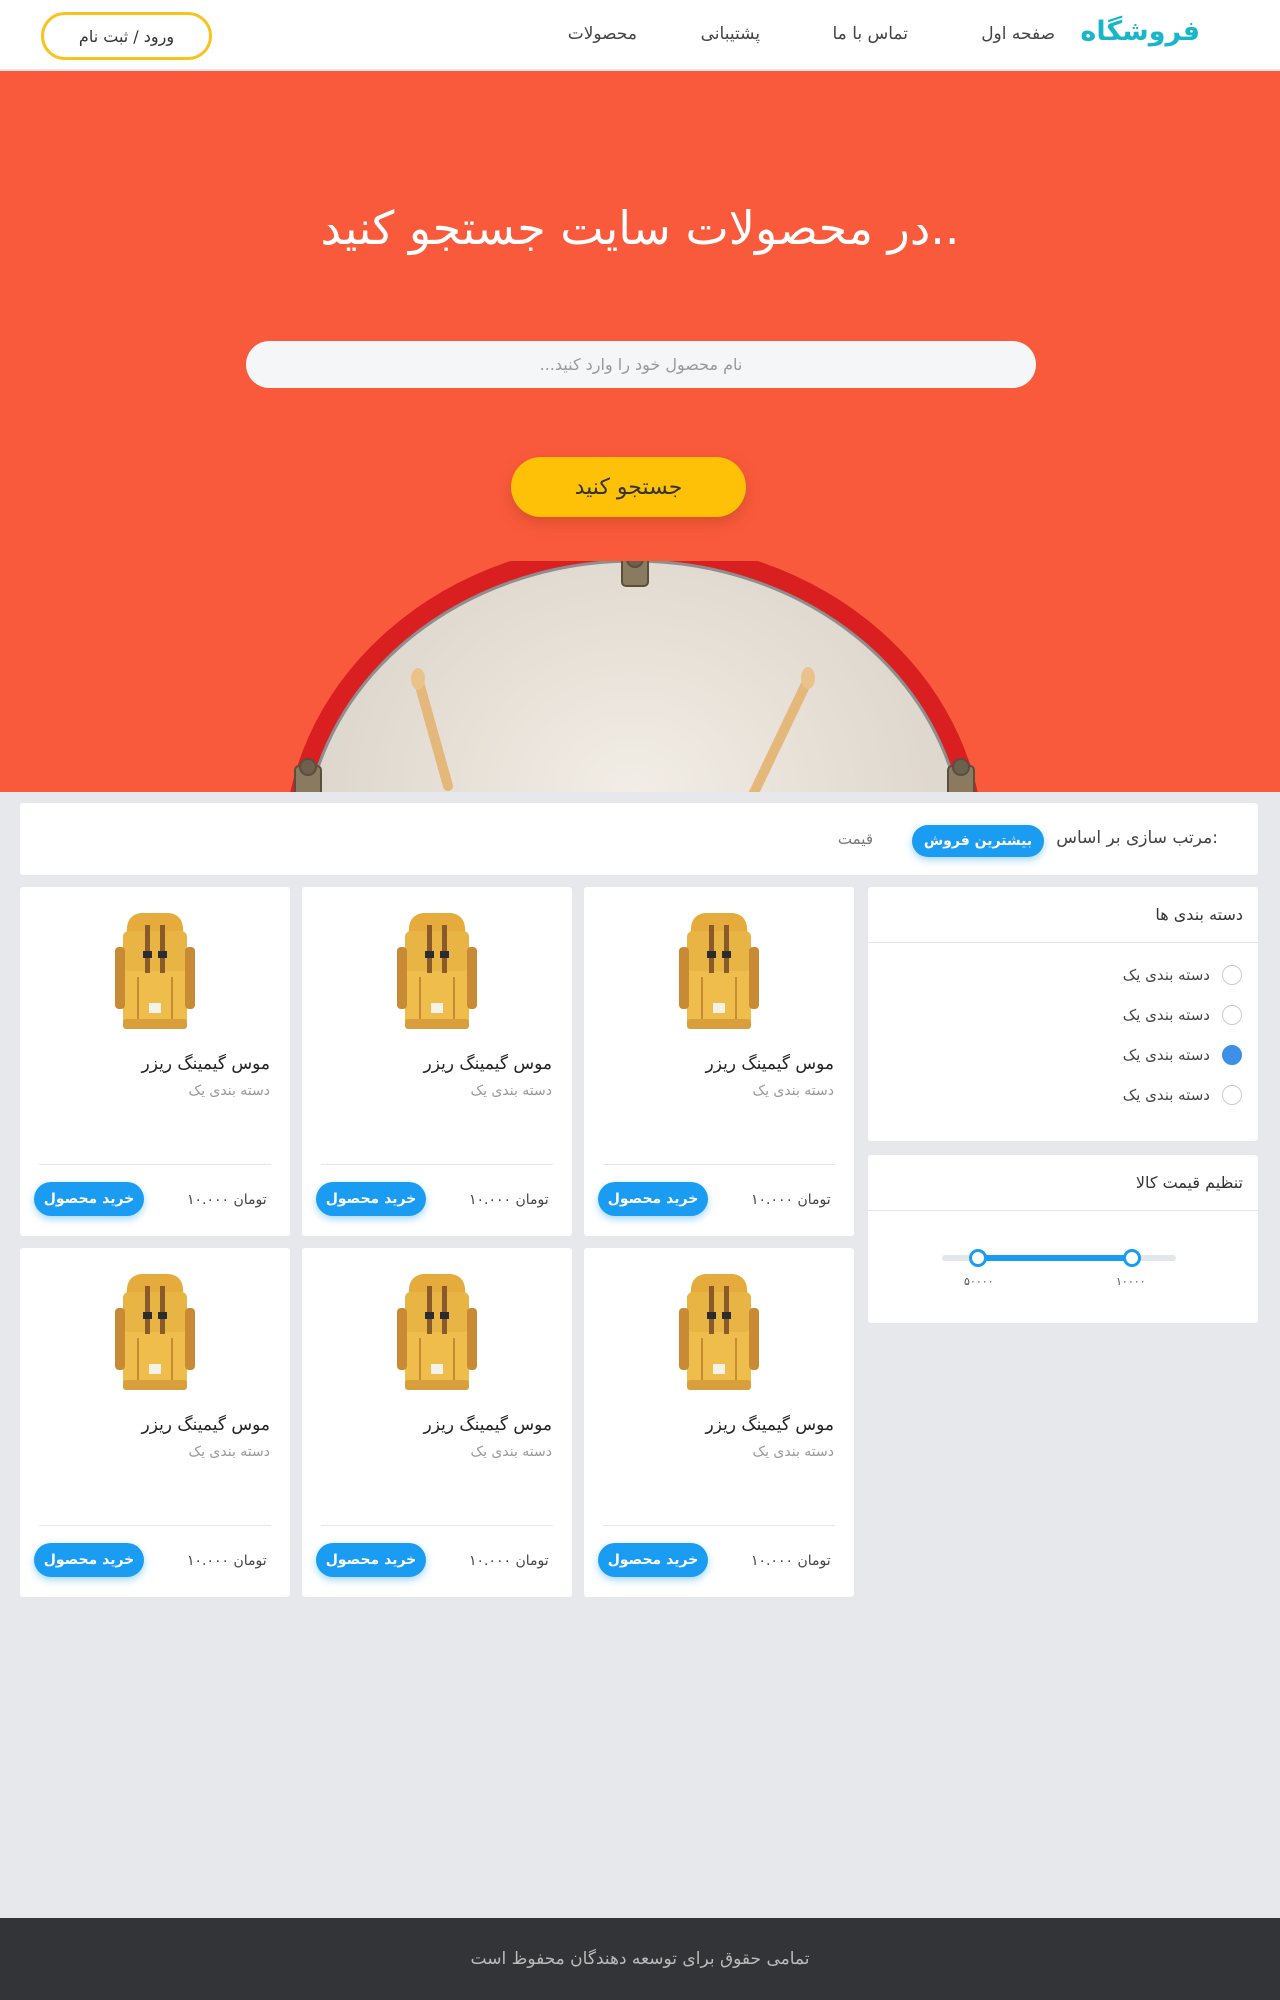 The image size is (1280, 2000). Describe the element at coordinates (1131, 1281) in the screenshot. I see `slider-max-value: ۱۰۰۰۰` at that location.